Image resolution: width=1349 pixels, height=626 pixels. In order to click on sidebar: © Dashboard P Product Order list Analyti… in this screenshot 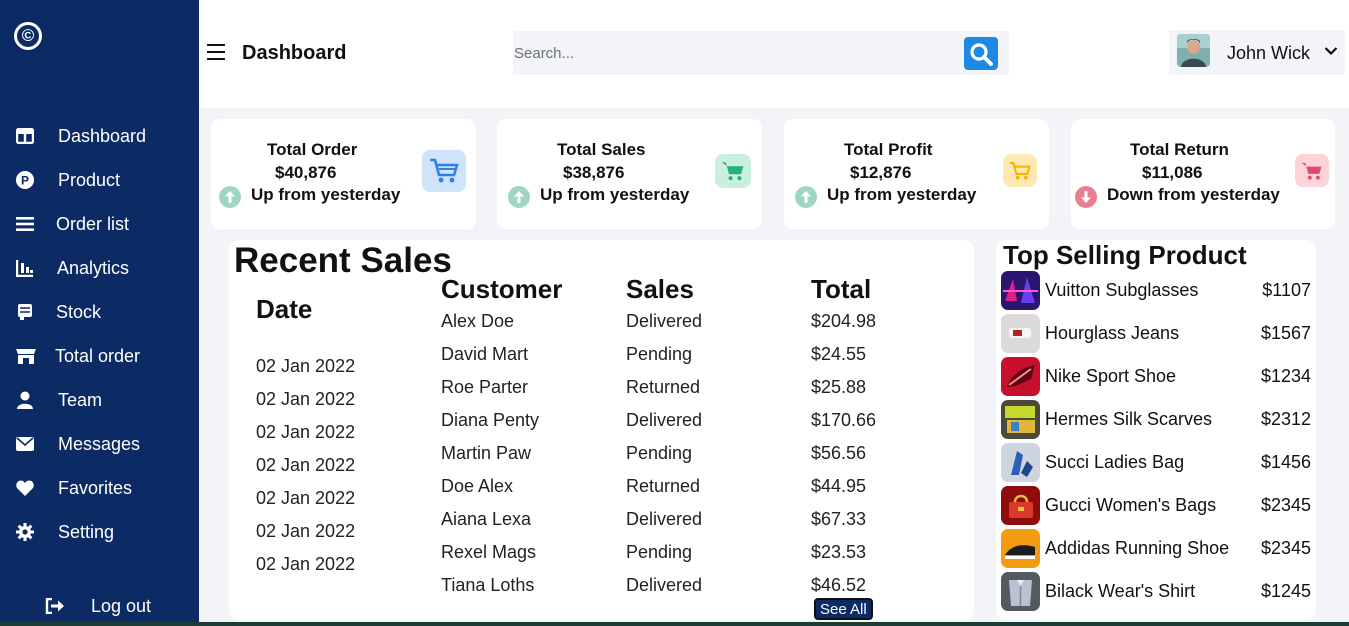, I will do `click(99, 313)`.